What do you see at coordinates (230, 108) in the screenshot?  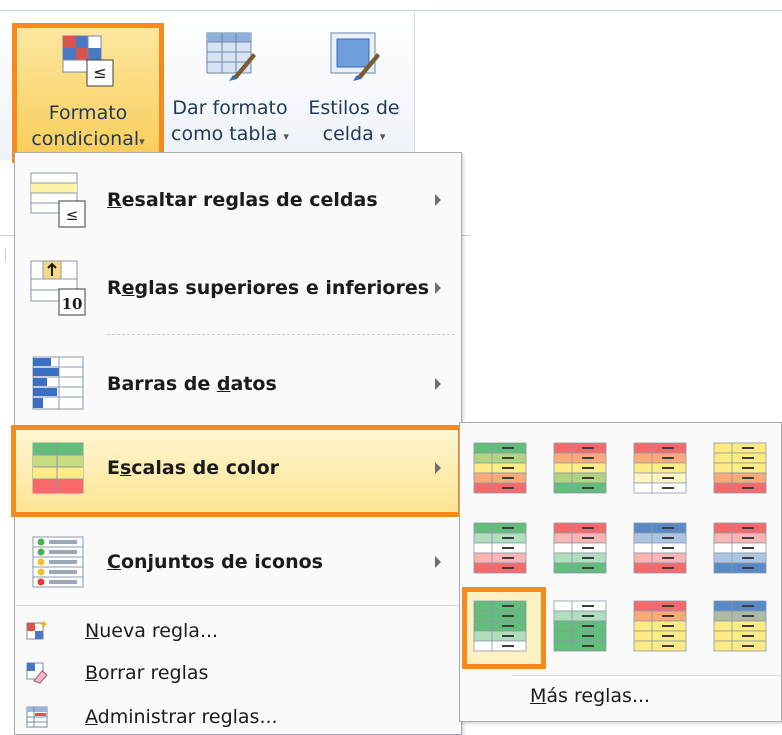 I see `format-as-table-label-1: Dar formato` at bounding box center [230, 108].